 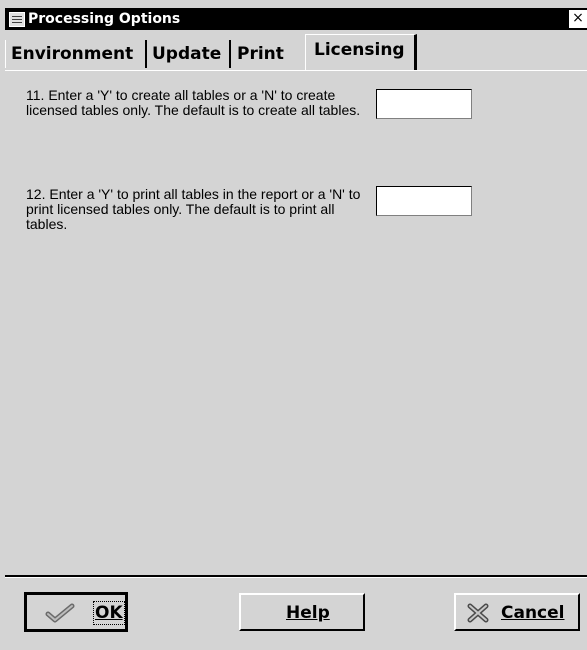 What do you see at coordinates (260, 54) in the screenshot?
I see `tab-print-label: Print` at bounding box center [260, 54].